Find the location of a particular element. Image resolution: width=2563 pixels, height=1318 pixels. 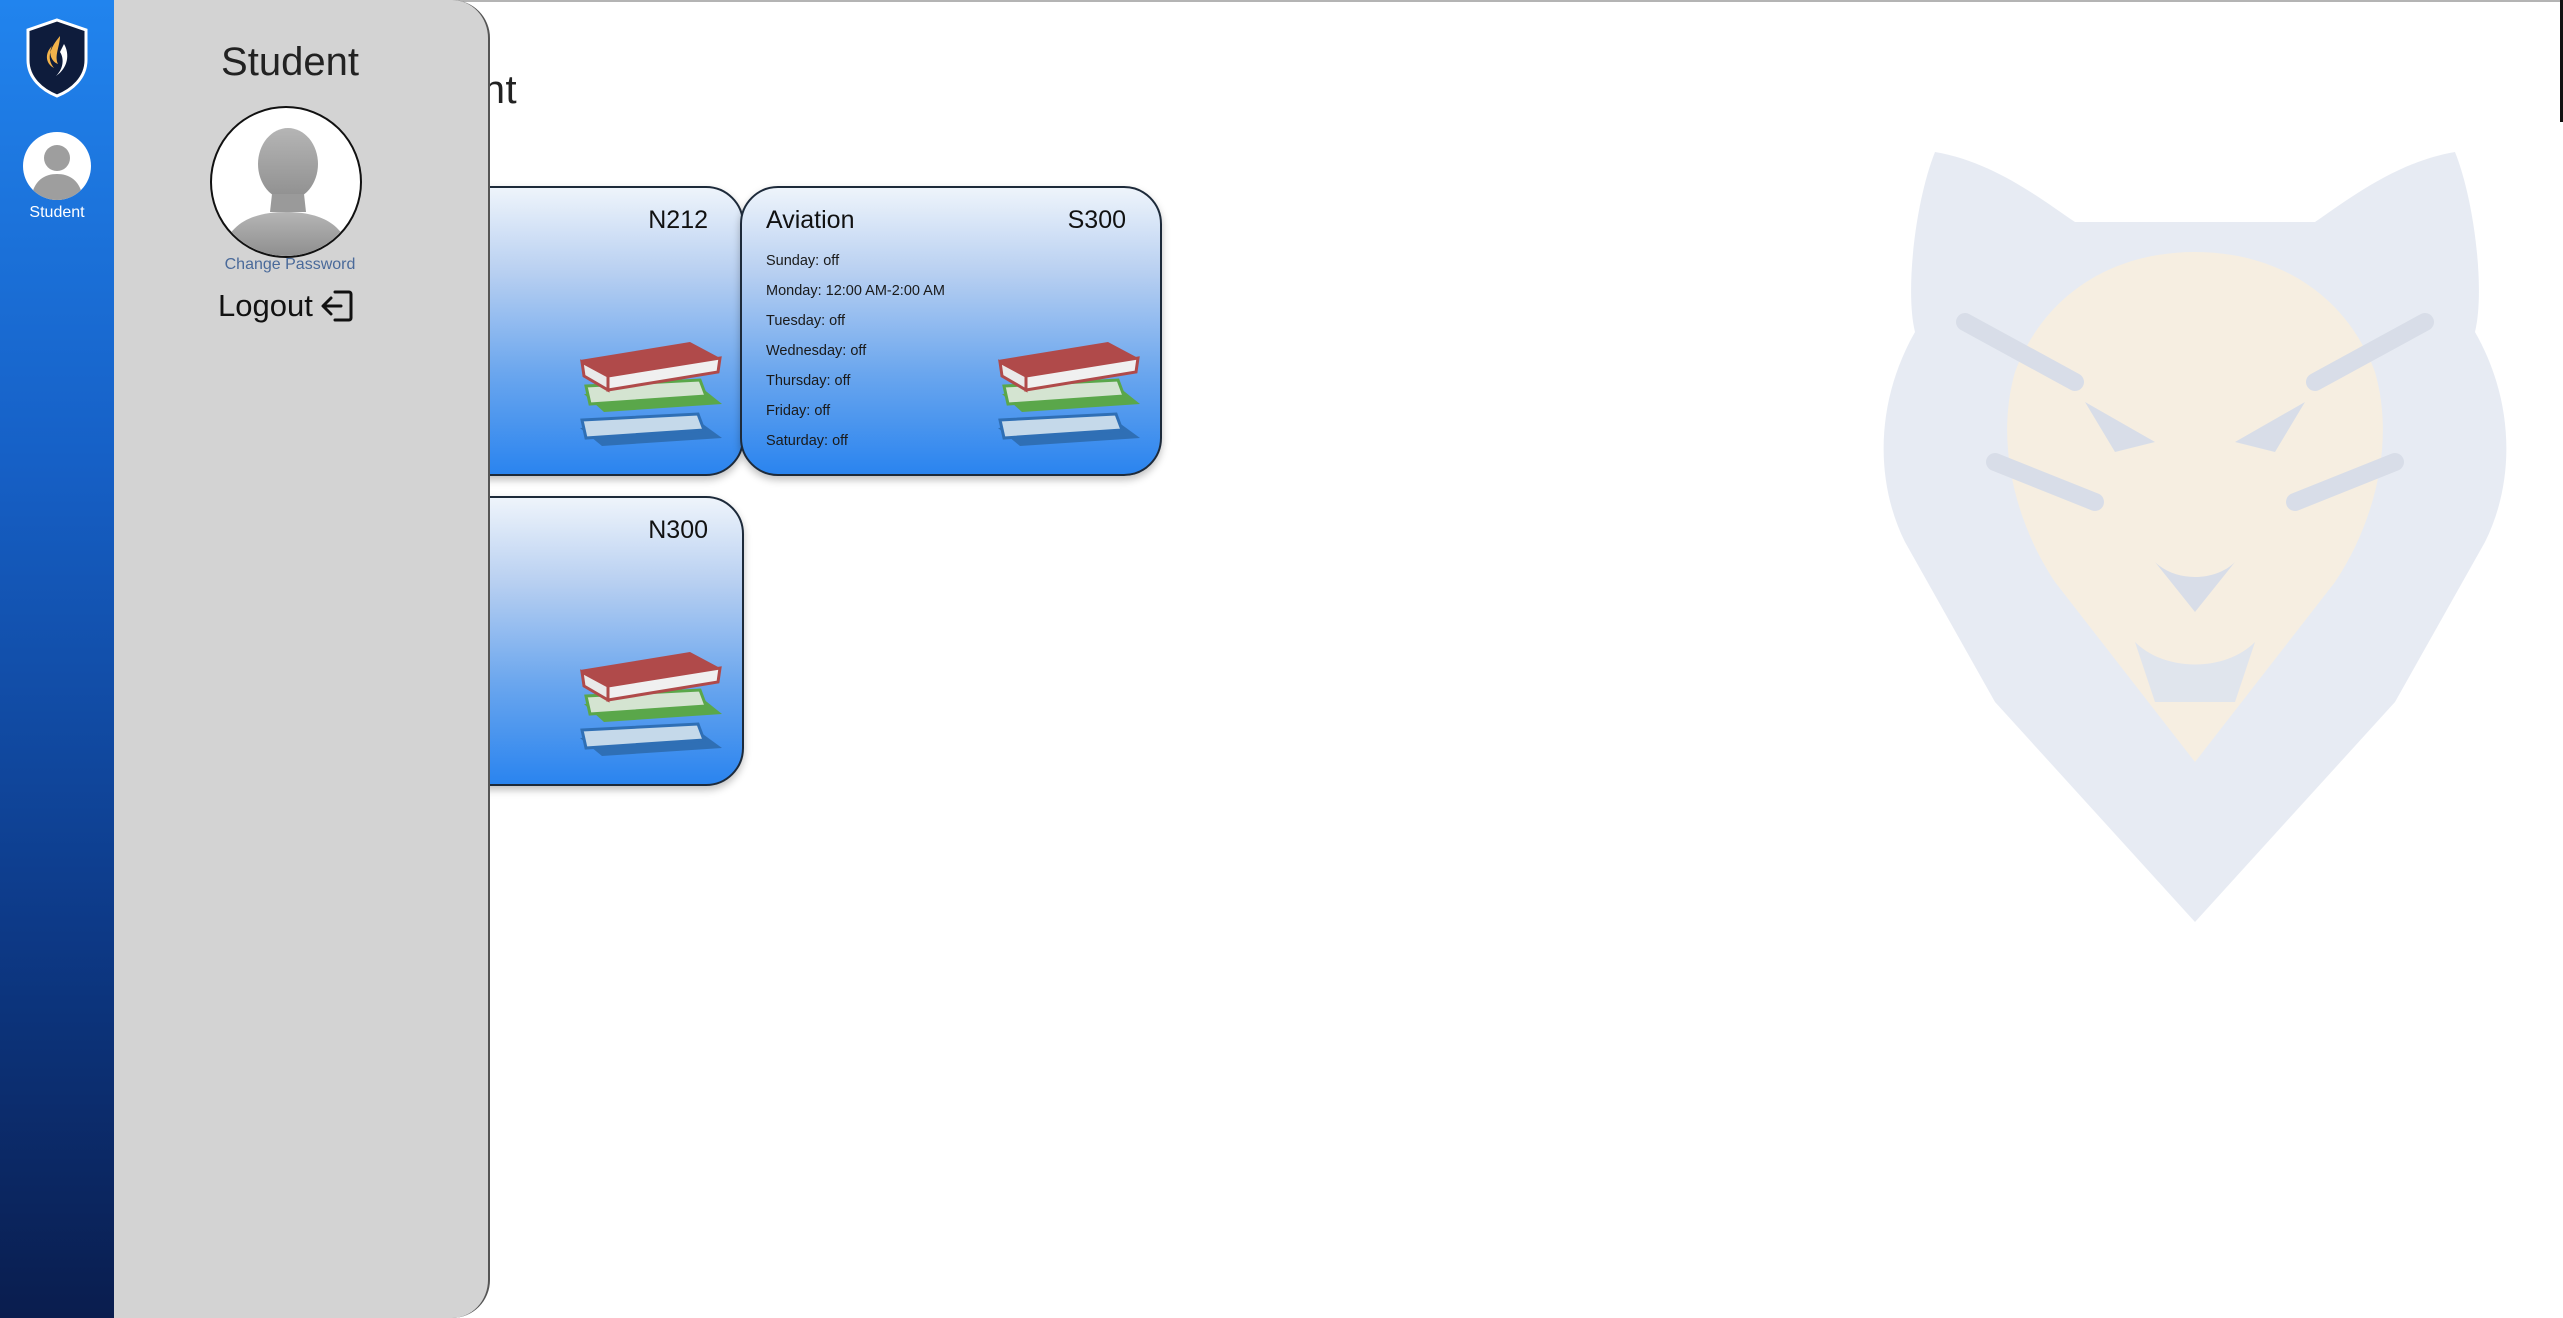

top-border is located at coordinates (1338, 1).